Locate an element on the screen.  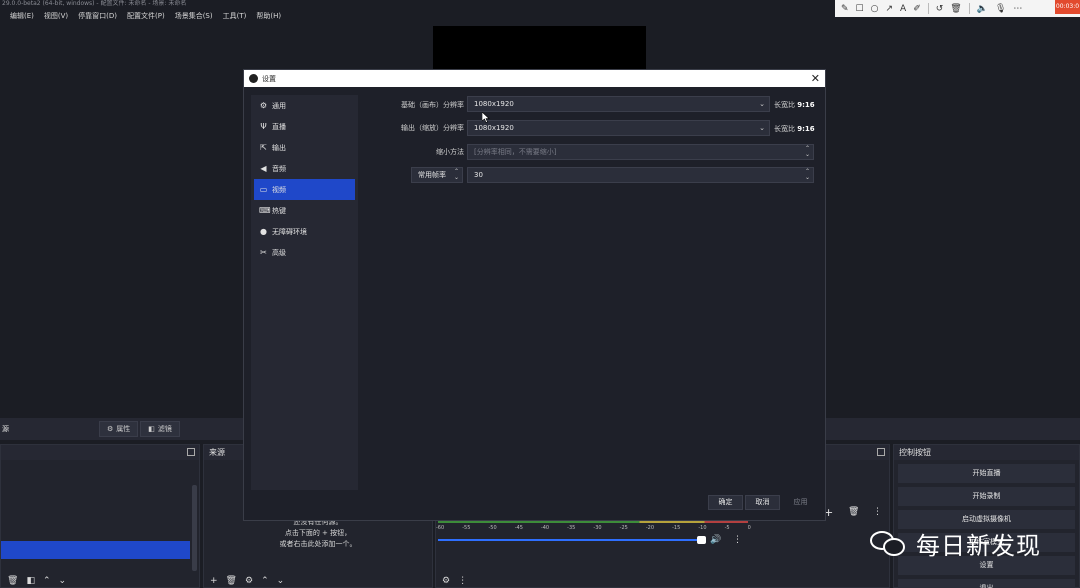
controls-dock-title: 控制按钮 is located at coordinates (986, 452).